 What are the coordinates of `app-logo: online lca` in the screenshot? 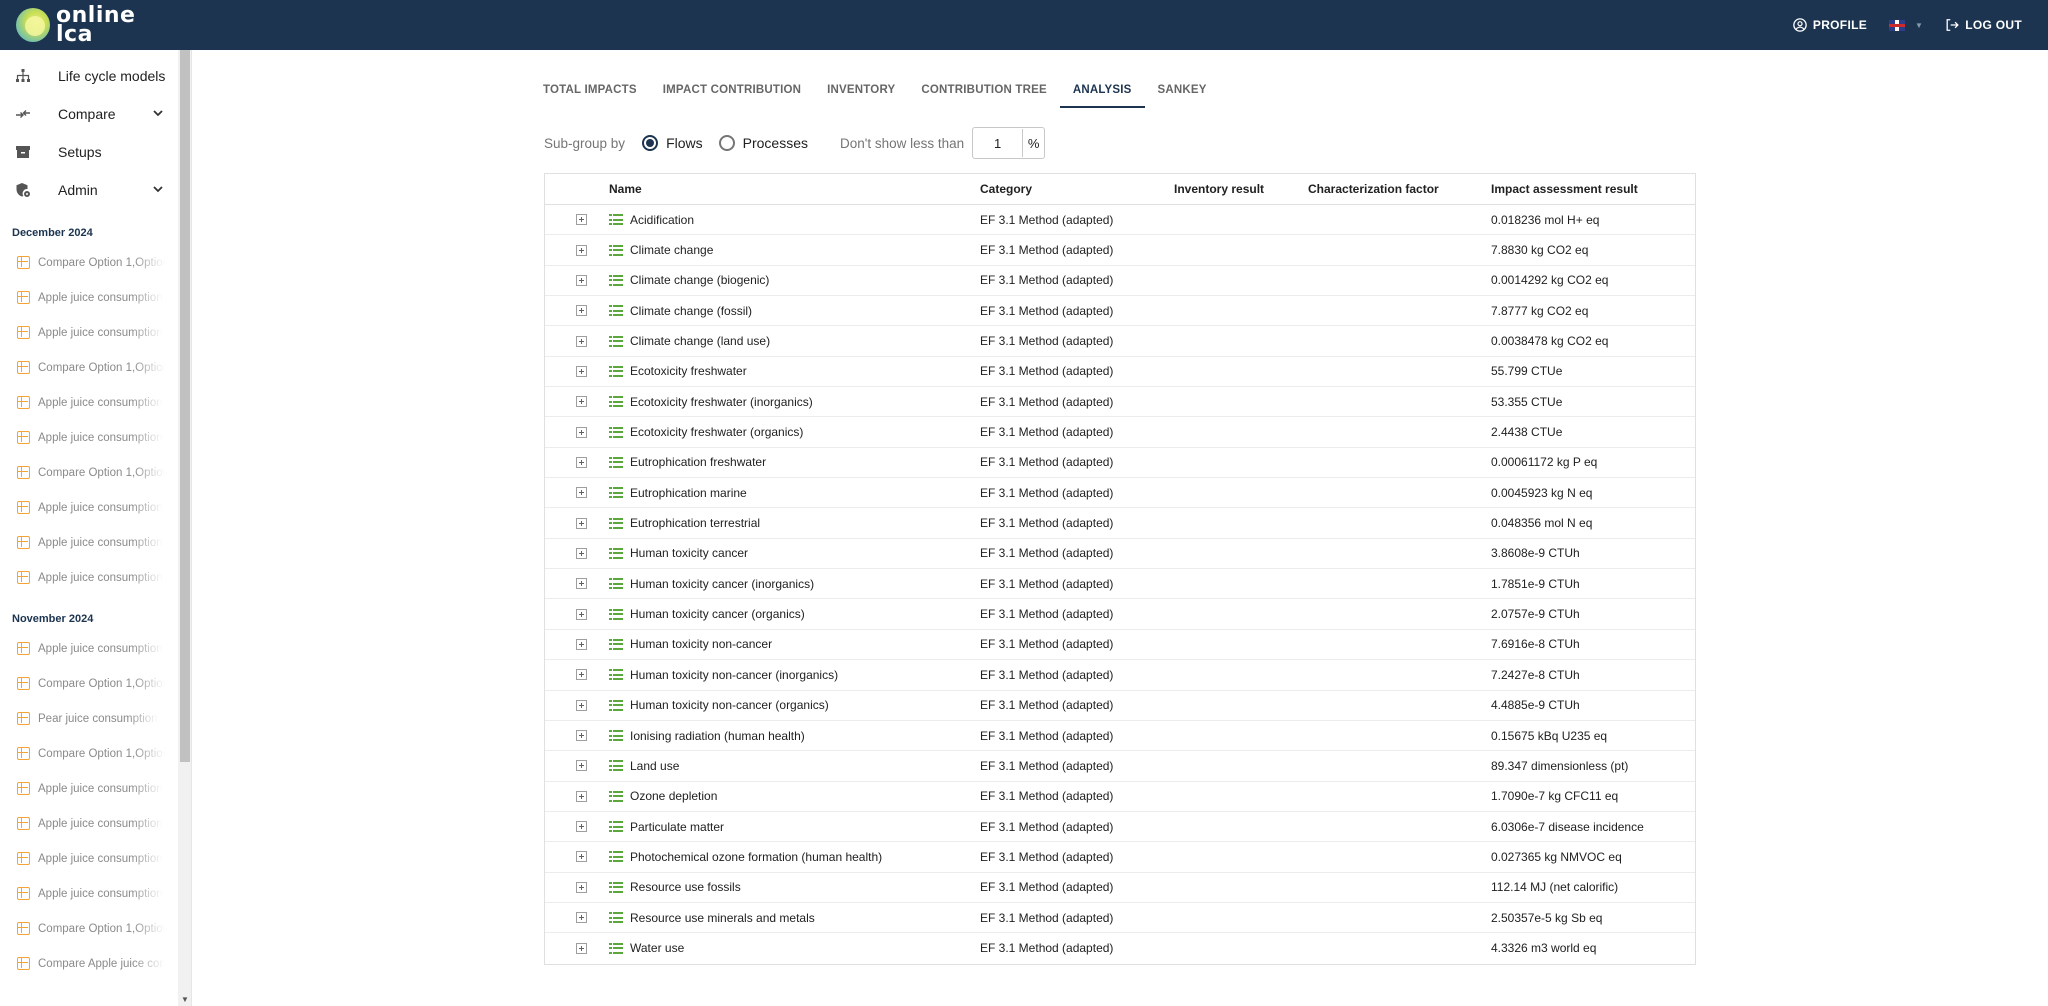 It's located at (75, 25).